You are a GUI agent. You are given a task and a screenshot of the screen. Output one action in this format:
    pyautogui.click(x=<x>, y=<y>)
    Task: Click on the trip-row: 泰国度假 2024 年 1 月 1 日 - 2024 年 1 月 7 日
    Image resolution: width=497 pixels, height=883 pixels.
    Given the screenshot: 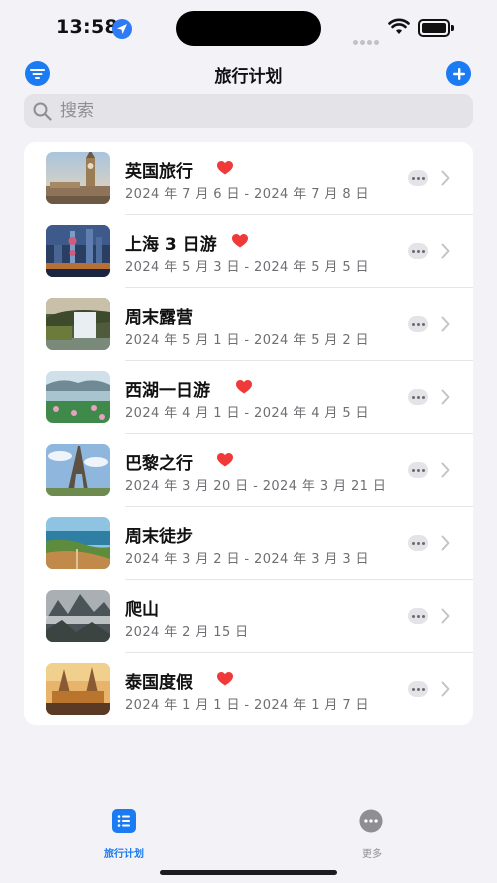 What is the action you would take?
    pyautogui.click(x=248, y=689)
    